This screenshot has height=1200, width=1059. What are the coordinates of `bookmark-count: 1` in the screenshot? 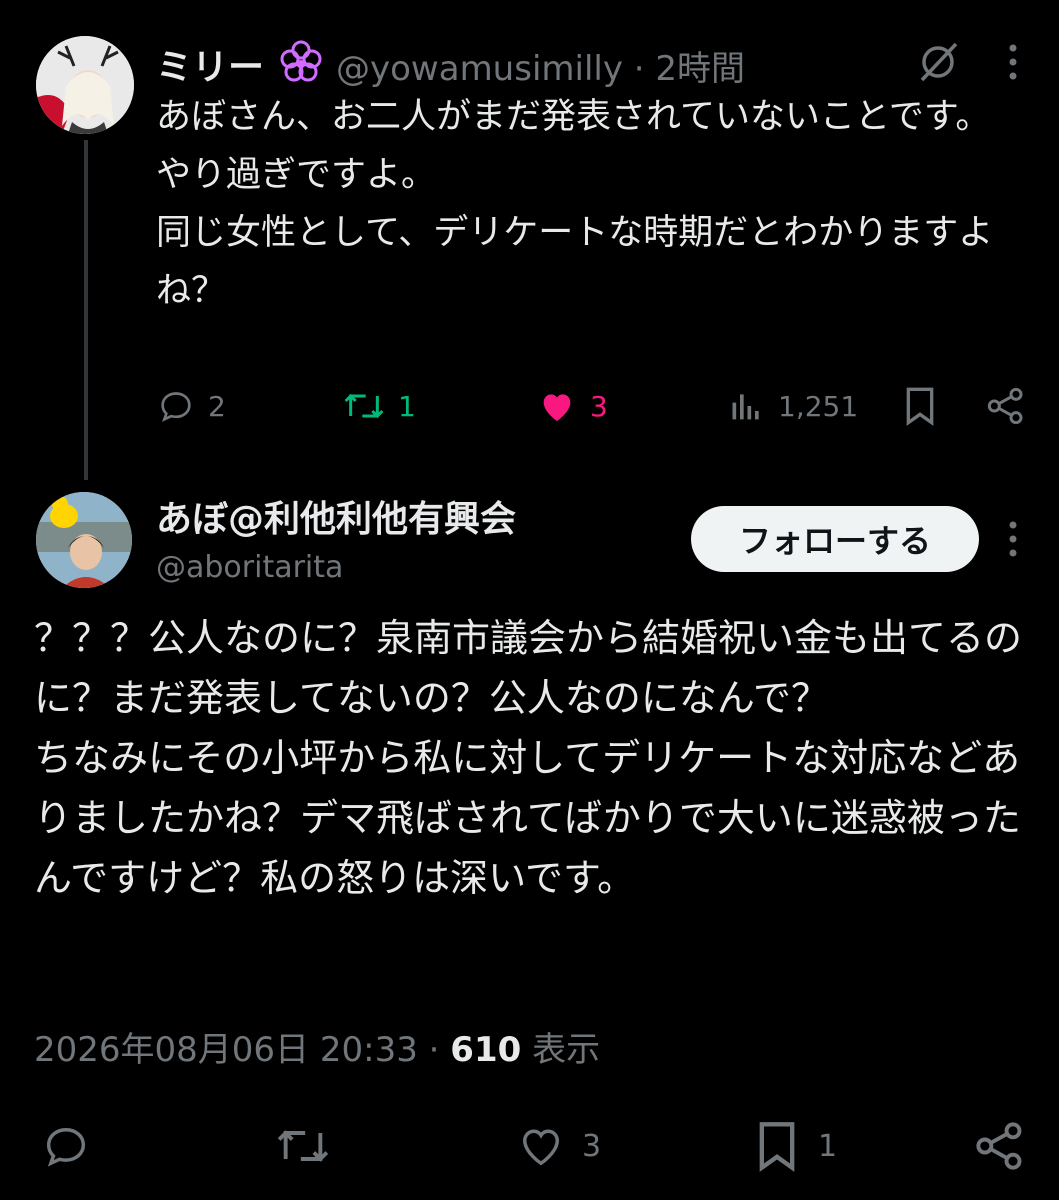 It's located at (828, 1146).